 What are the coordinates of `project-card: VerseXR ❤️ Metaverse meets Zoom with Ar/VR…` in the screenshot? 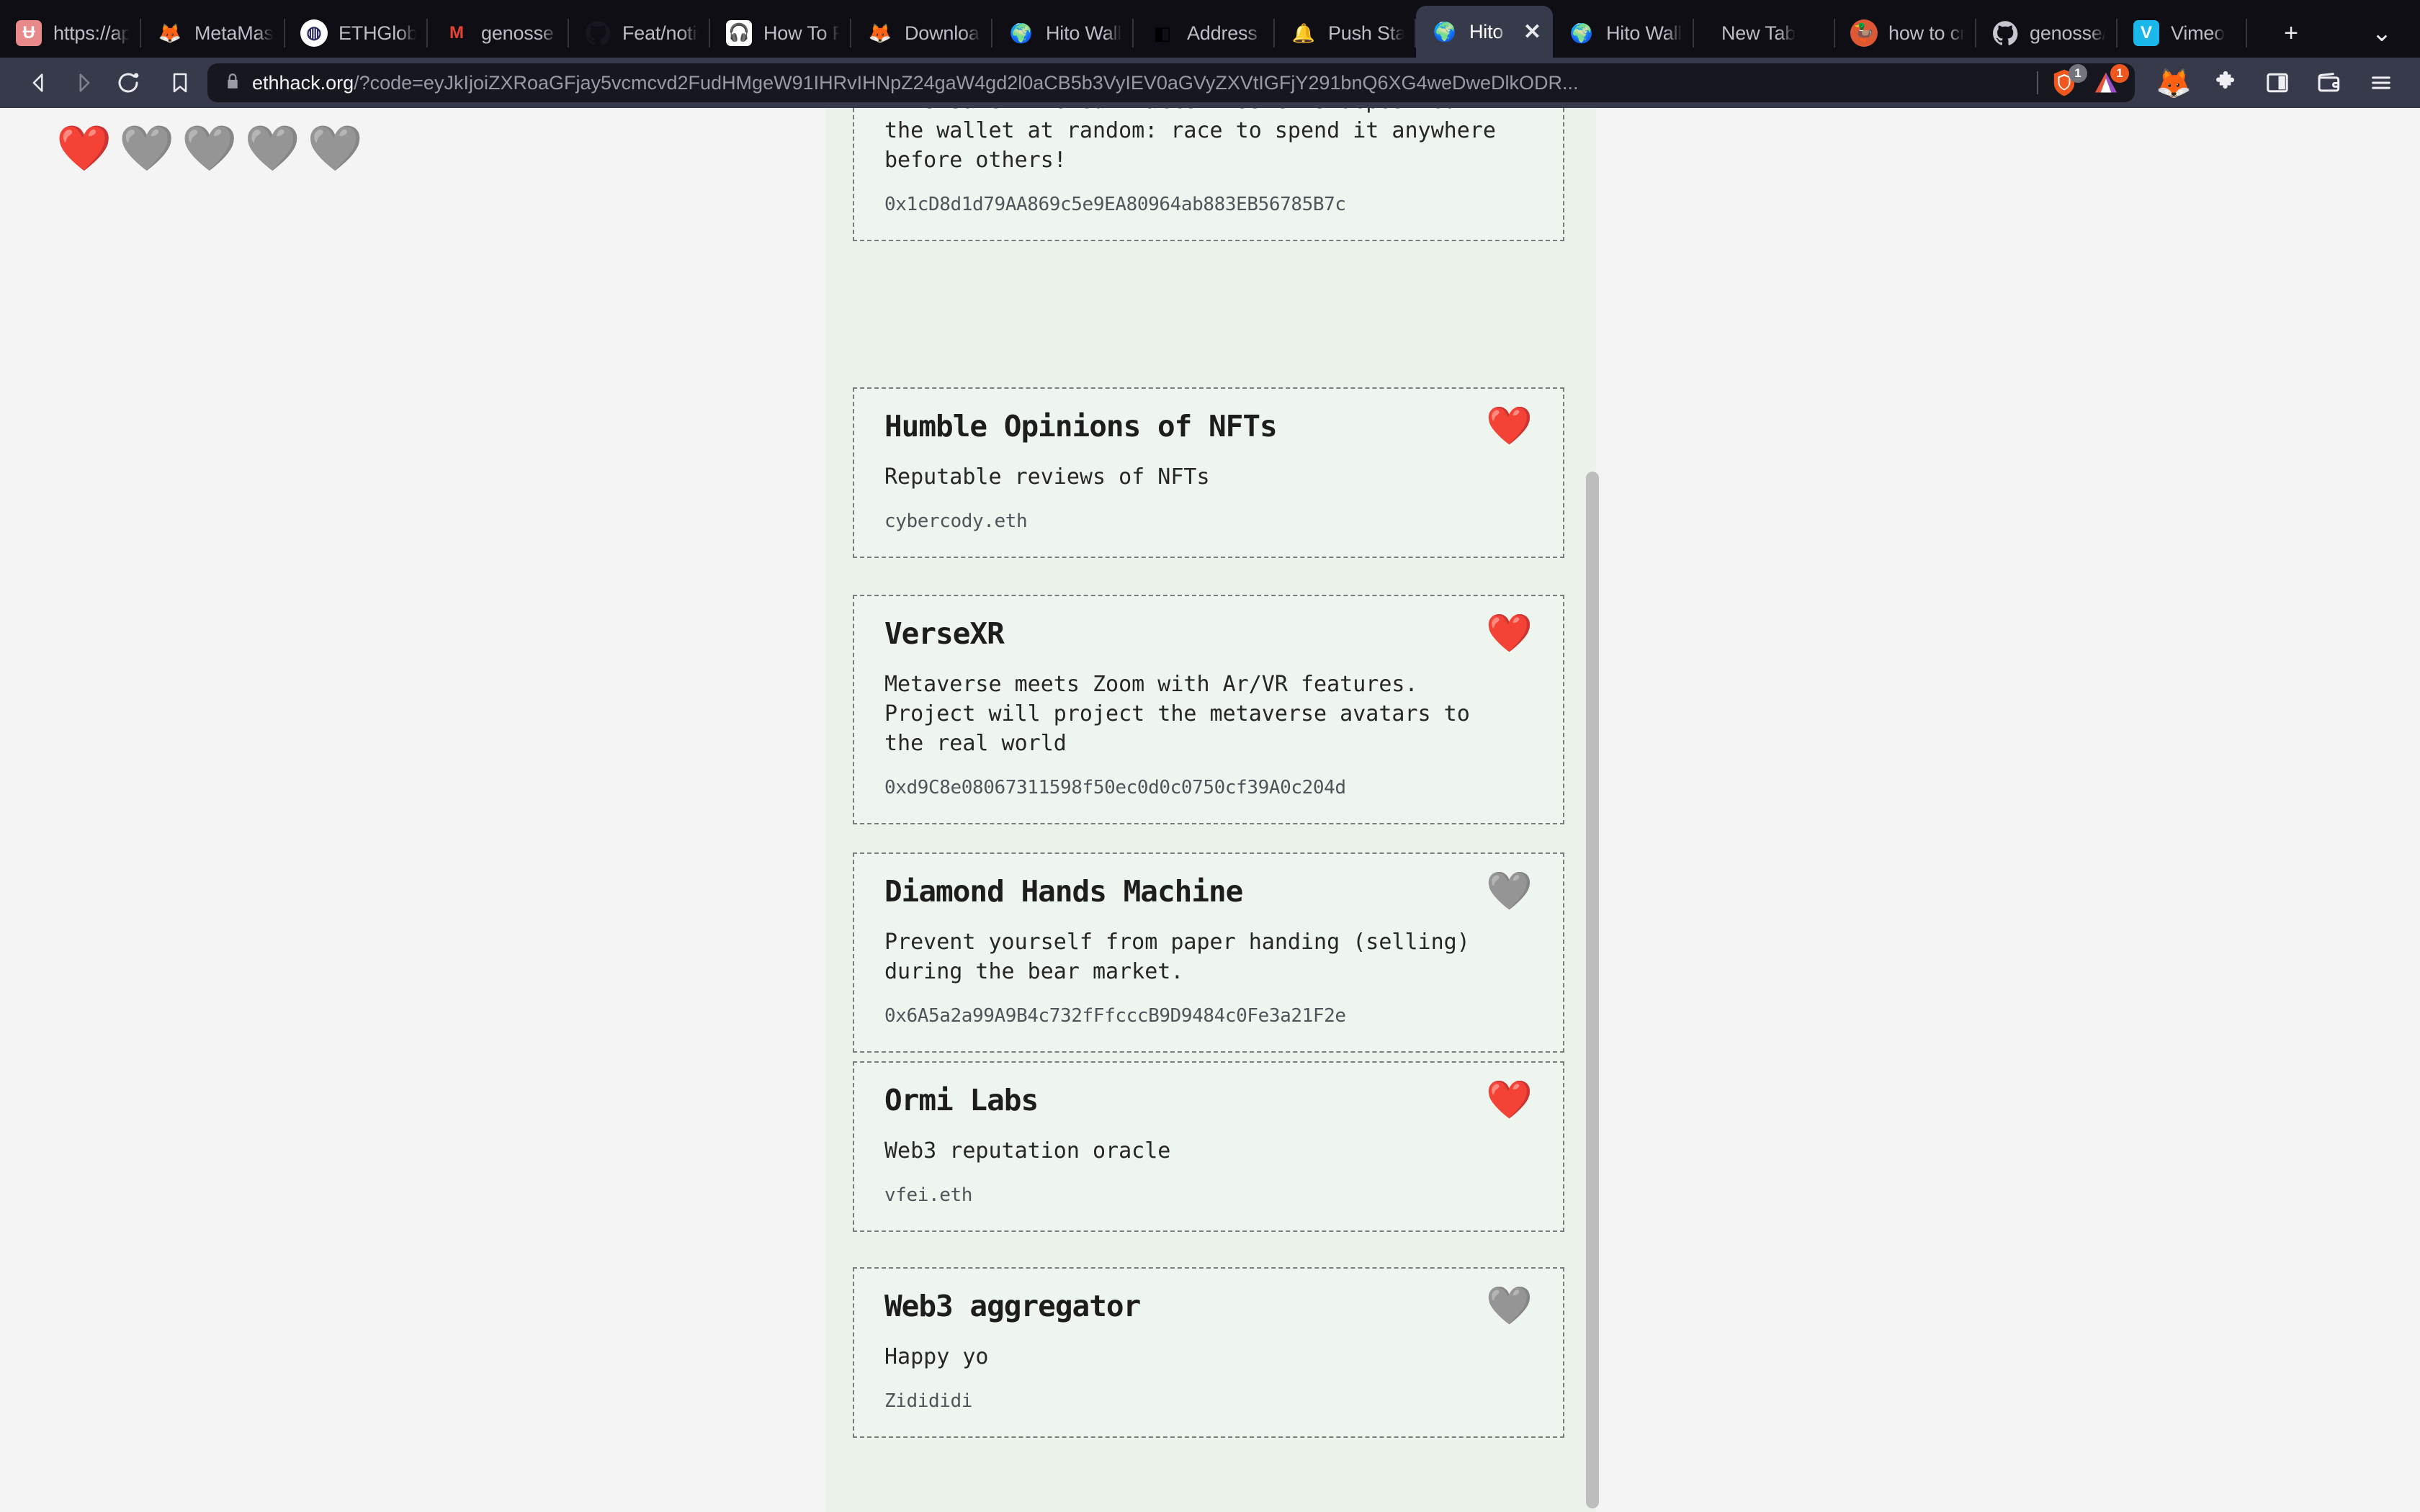 It's located at (1208, 710).